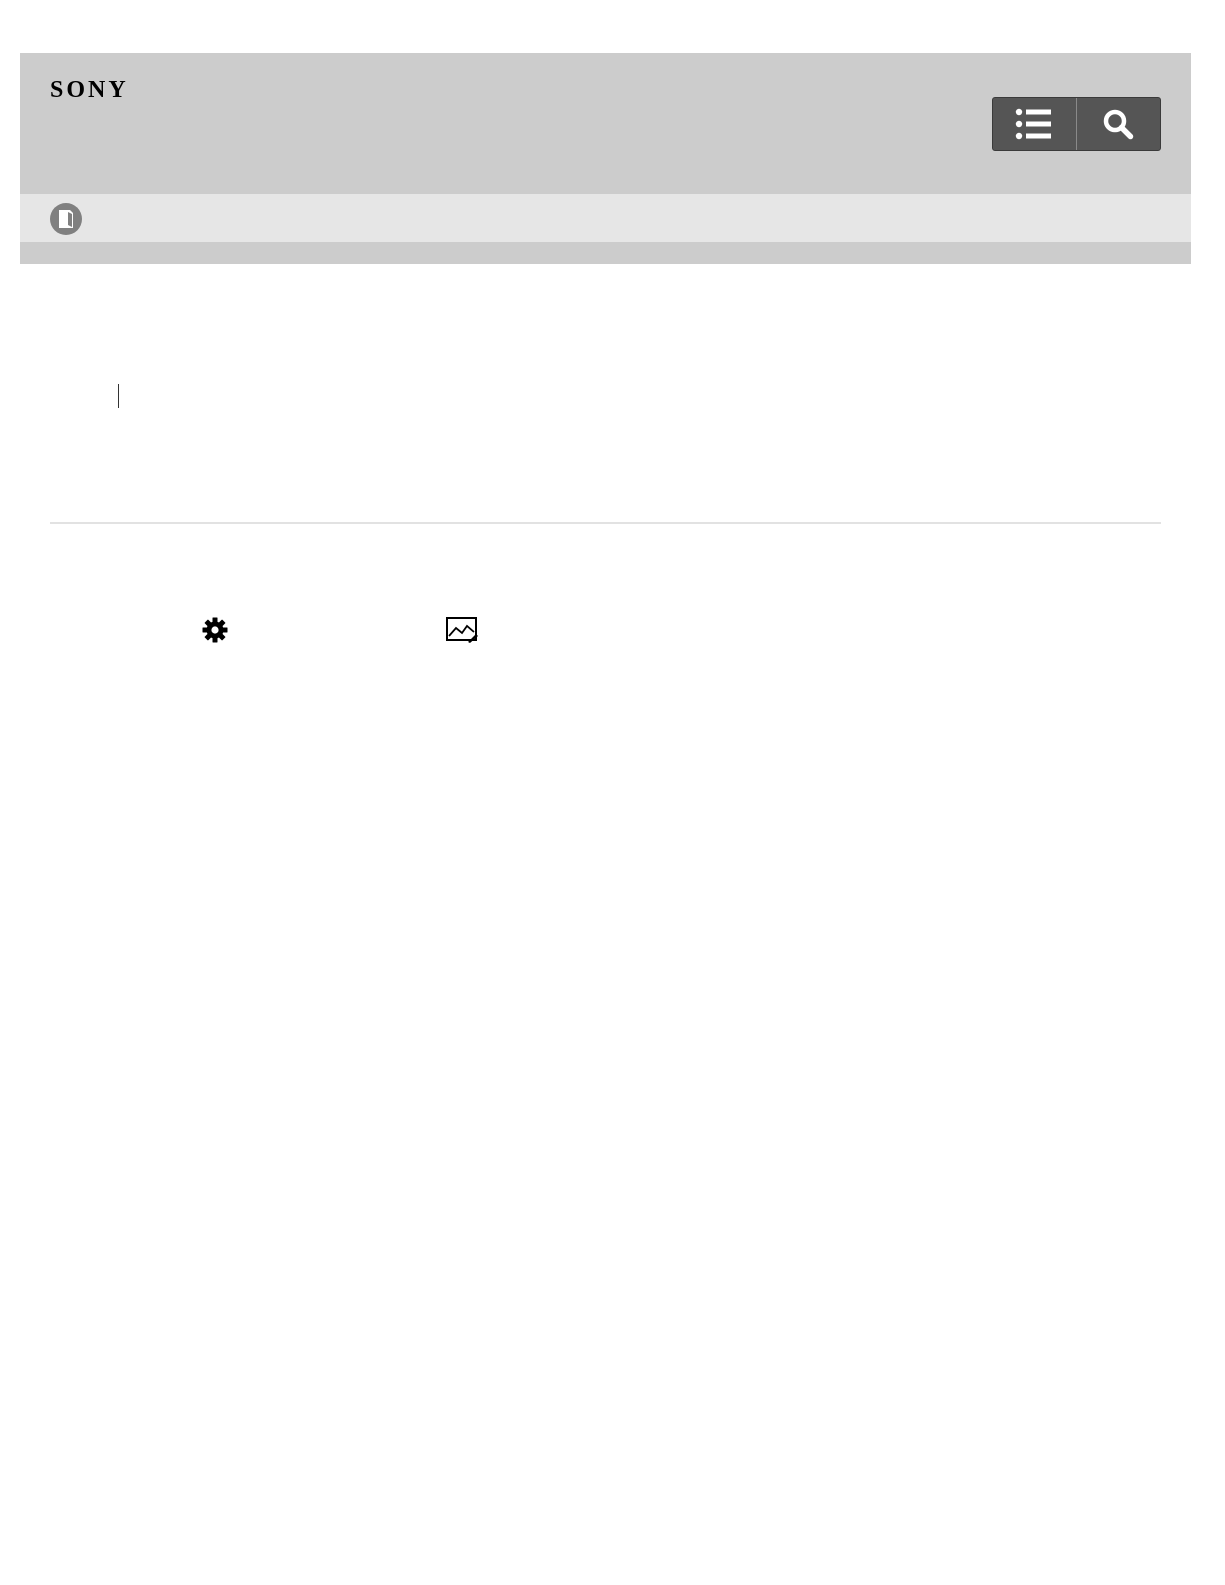  What do you see at coordinates (215, 630) in the screenshot?
I see `gear-icon` at bounding box center [215, 630].